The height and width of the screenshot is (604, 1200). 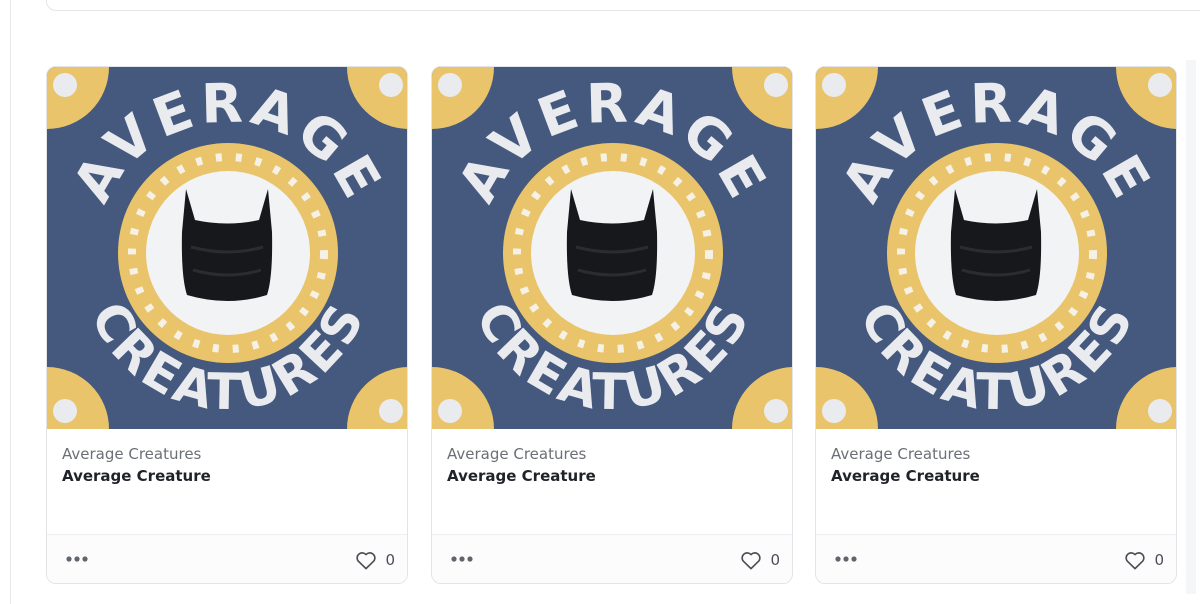 What do you see at coordinates (10, 302) in the screenshot?
I see `left-divider` at bounding box center [10, 302].